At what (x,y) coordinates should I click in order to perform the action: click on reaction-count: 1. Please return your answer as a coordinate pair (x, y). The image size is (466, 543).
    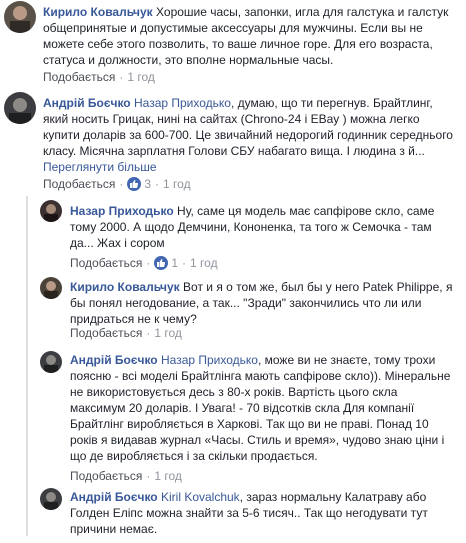
    Looking at the image, I should click on (174, 263).